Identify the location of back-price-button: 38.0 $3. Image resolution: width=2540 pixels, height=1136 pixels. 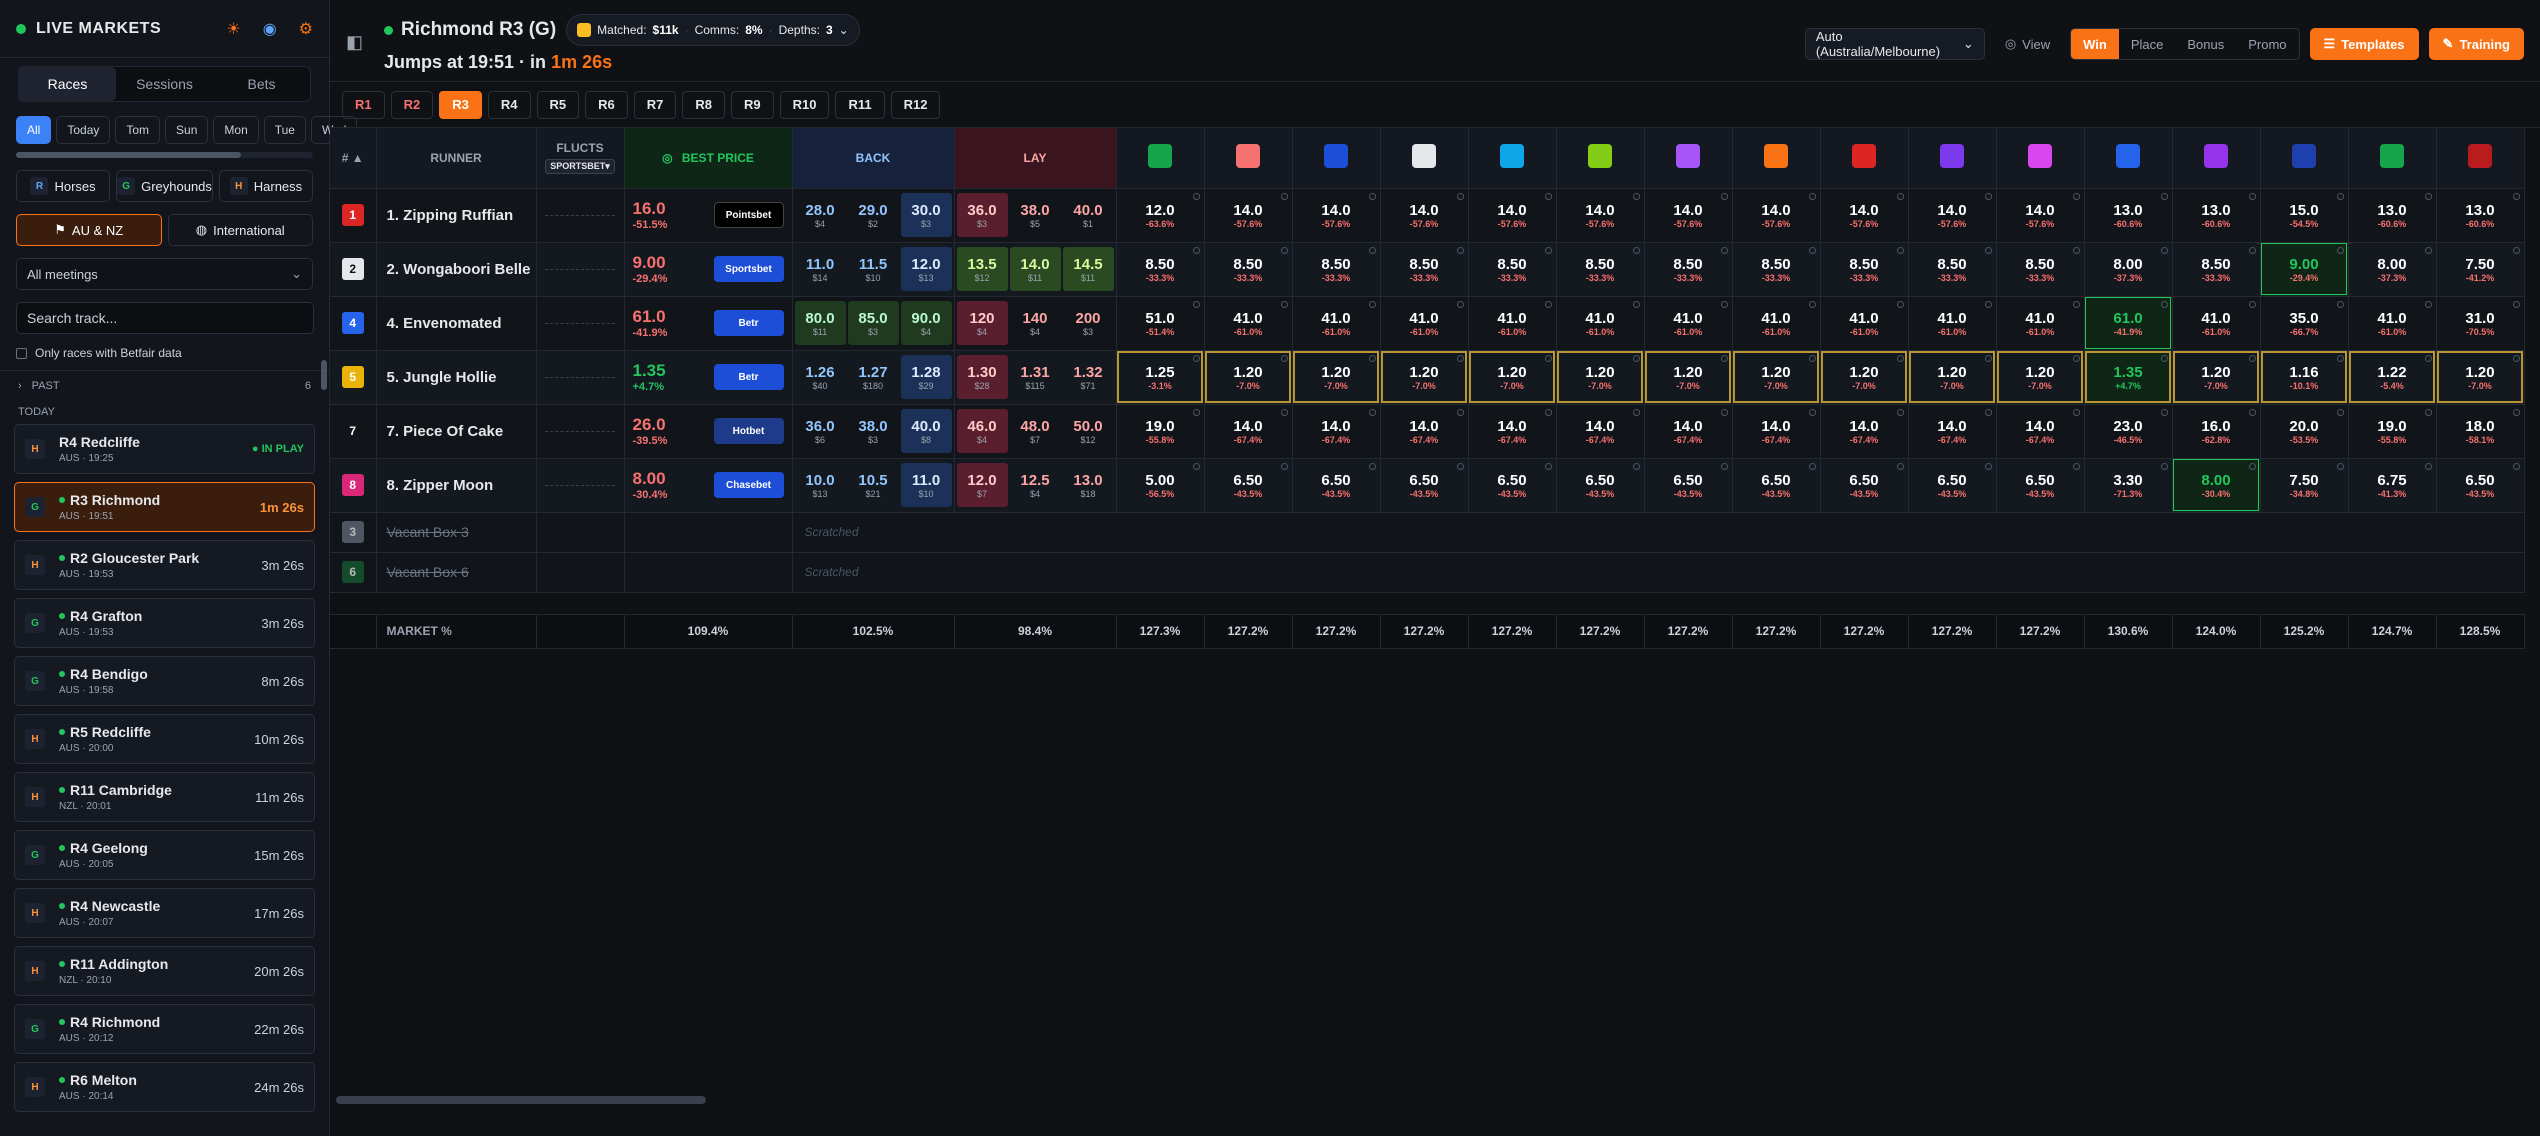
(873, 431).